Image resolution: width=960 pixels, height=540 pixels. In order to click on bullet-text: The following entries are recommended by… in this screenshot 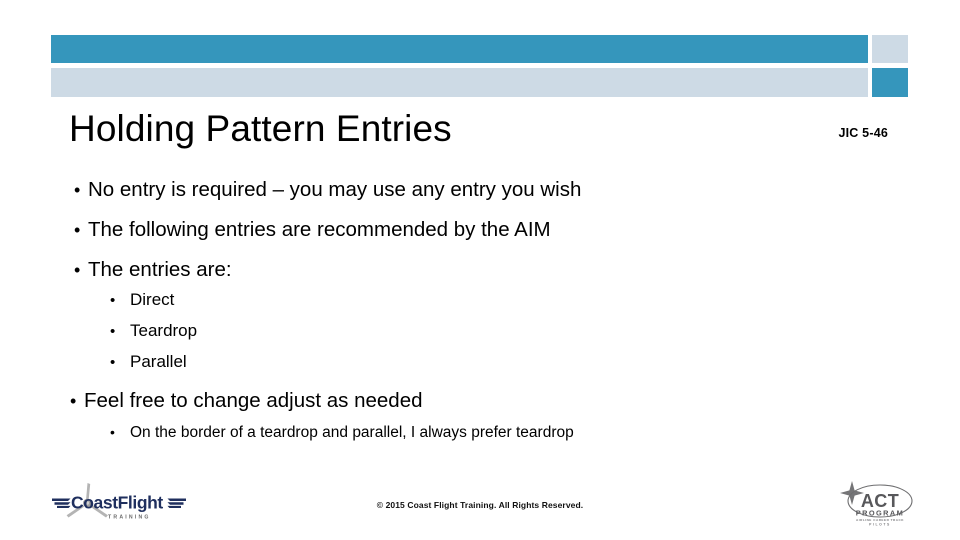, I will do `click(319, 229)`.